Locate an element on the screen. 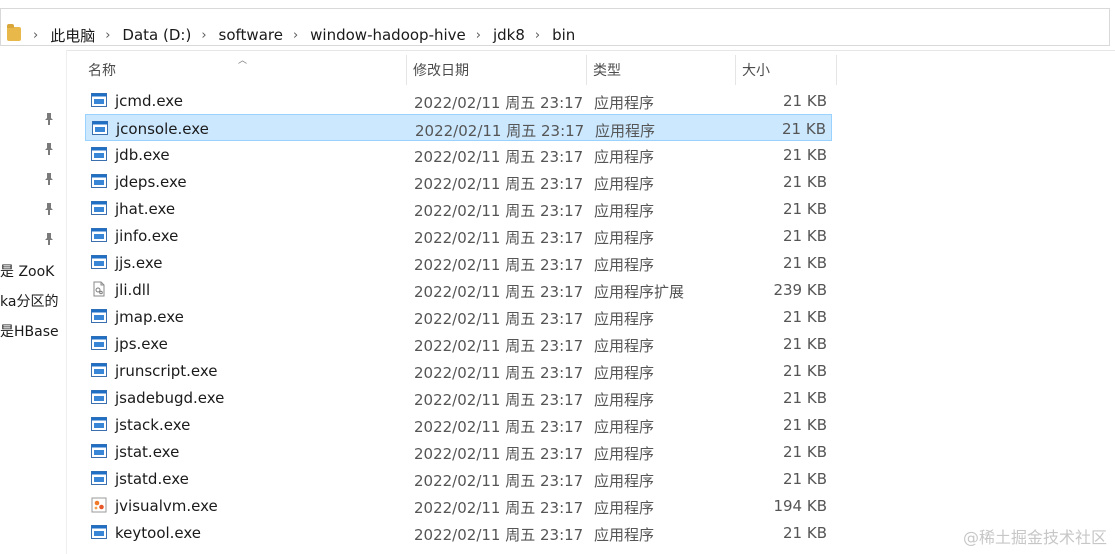 The height and width of the screenshot is (554, 1115). column-header-name: 名称 is located at coordinates (244, 70).